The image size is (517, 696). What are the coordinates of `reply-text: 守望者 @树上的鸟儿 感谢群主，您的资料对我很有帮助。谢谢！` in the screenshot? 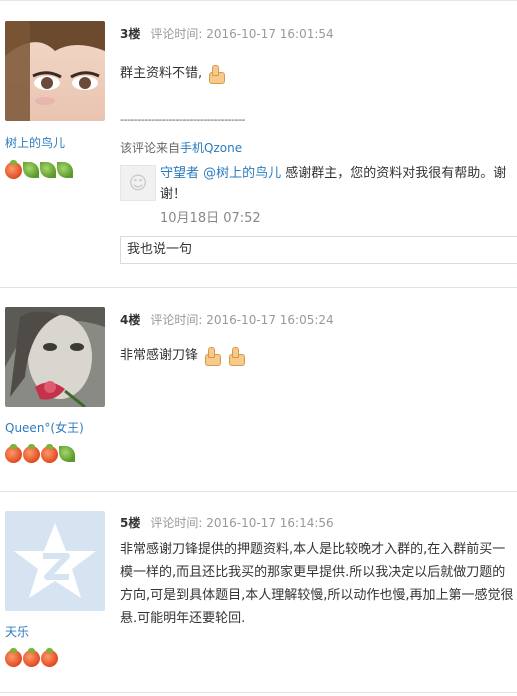 It's located at (338, 184).